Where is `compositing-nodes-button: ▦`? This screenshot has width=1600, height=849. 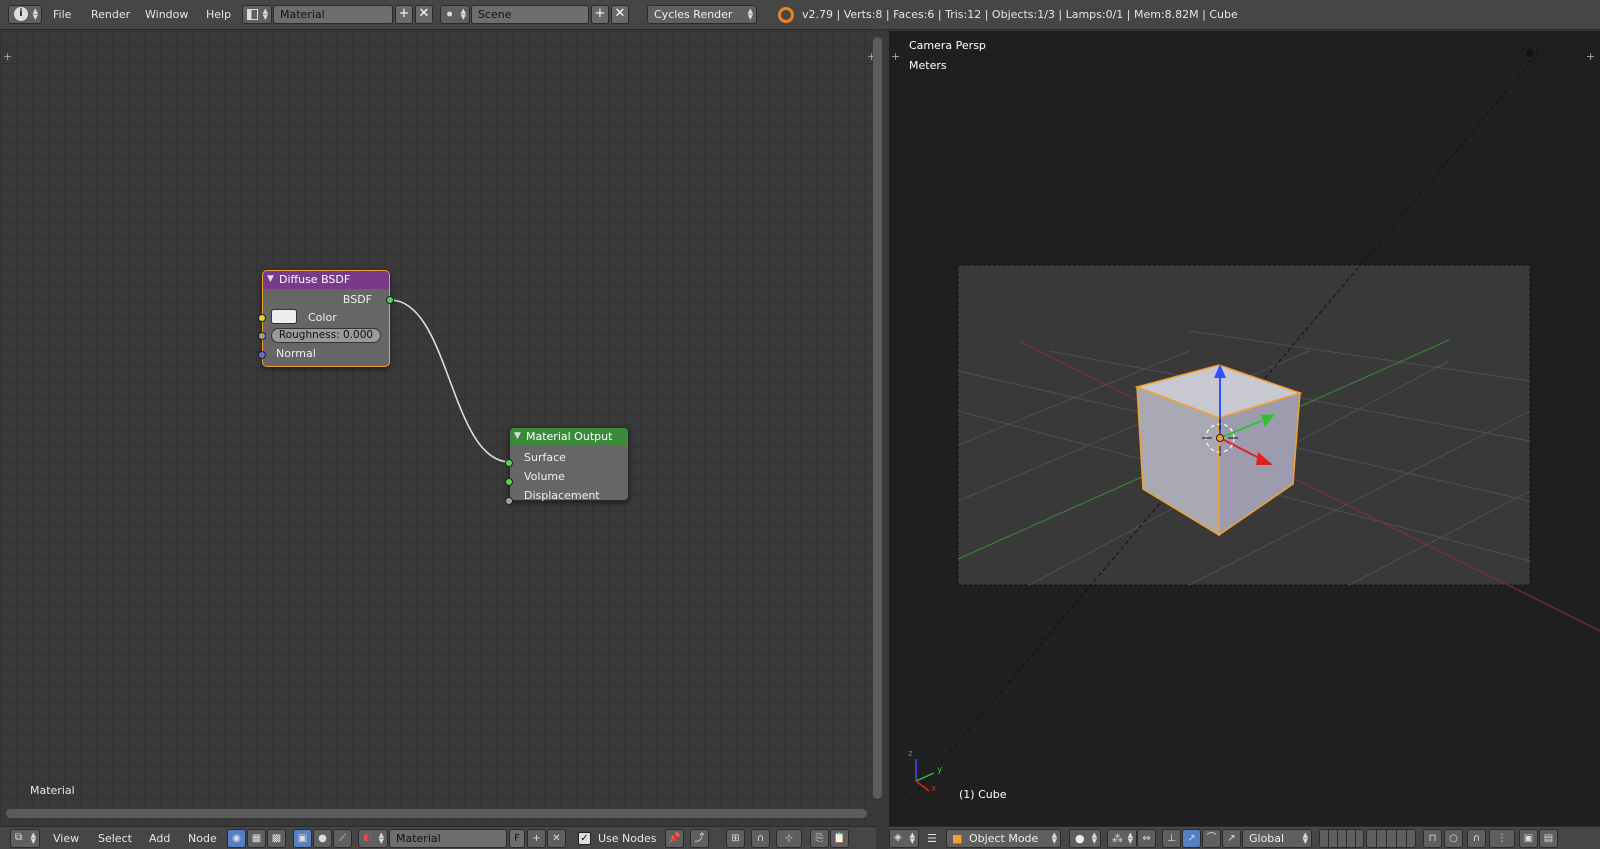
compositing-nodes-button: ▦ is located at coordinates (256, 838).